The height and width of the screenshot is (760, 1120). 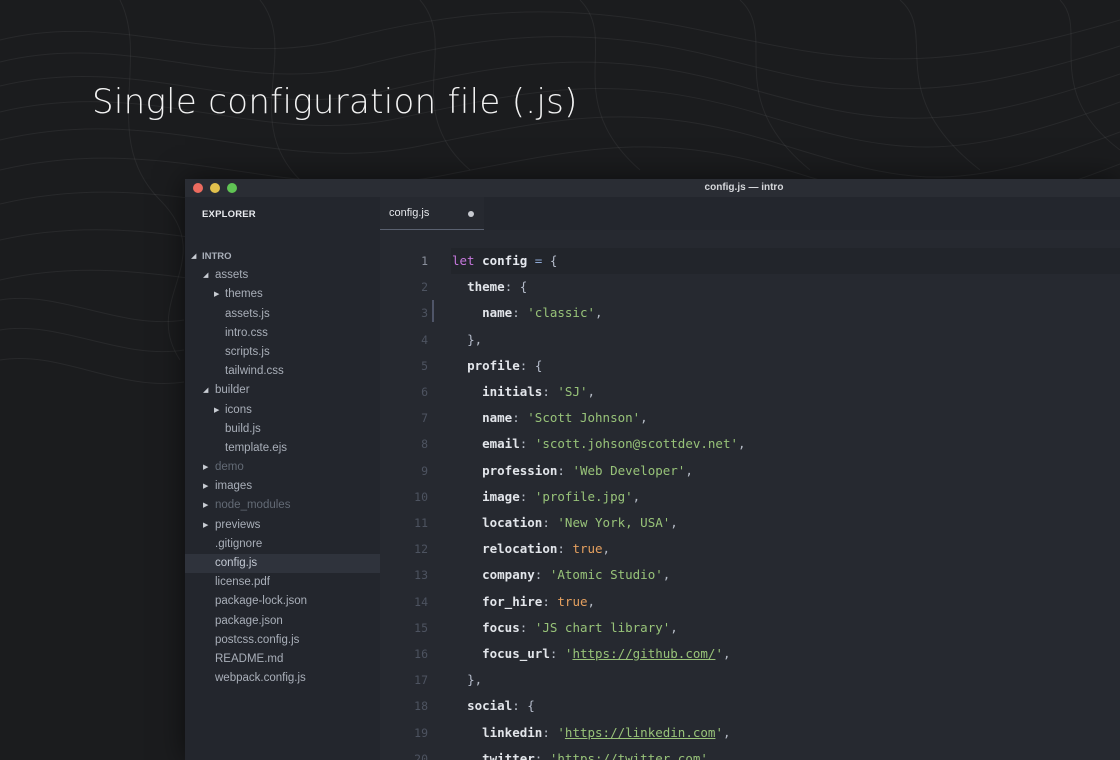 What do you see at coordinates (643, 653) in the screenshot?
I see `code-token: https://github.com/` at bounding box center [643, 653].